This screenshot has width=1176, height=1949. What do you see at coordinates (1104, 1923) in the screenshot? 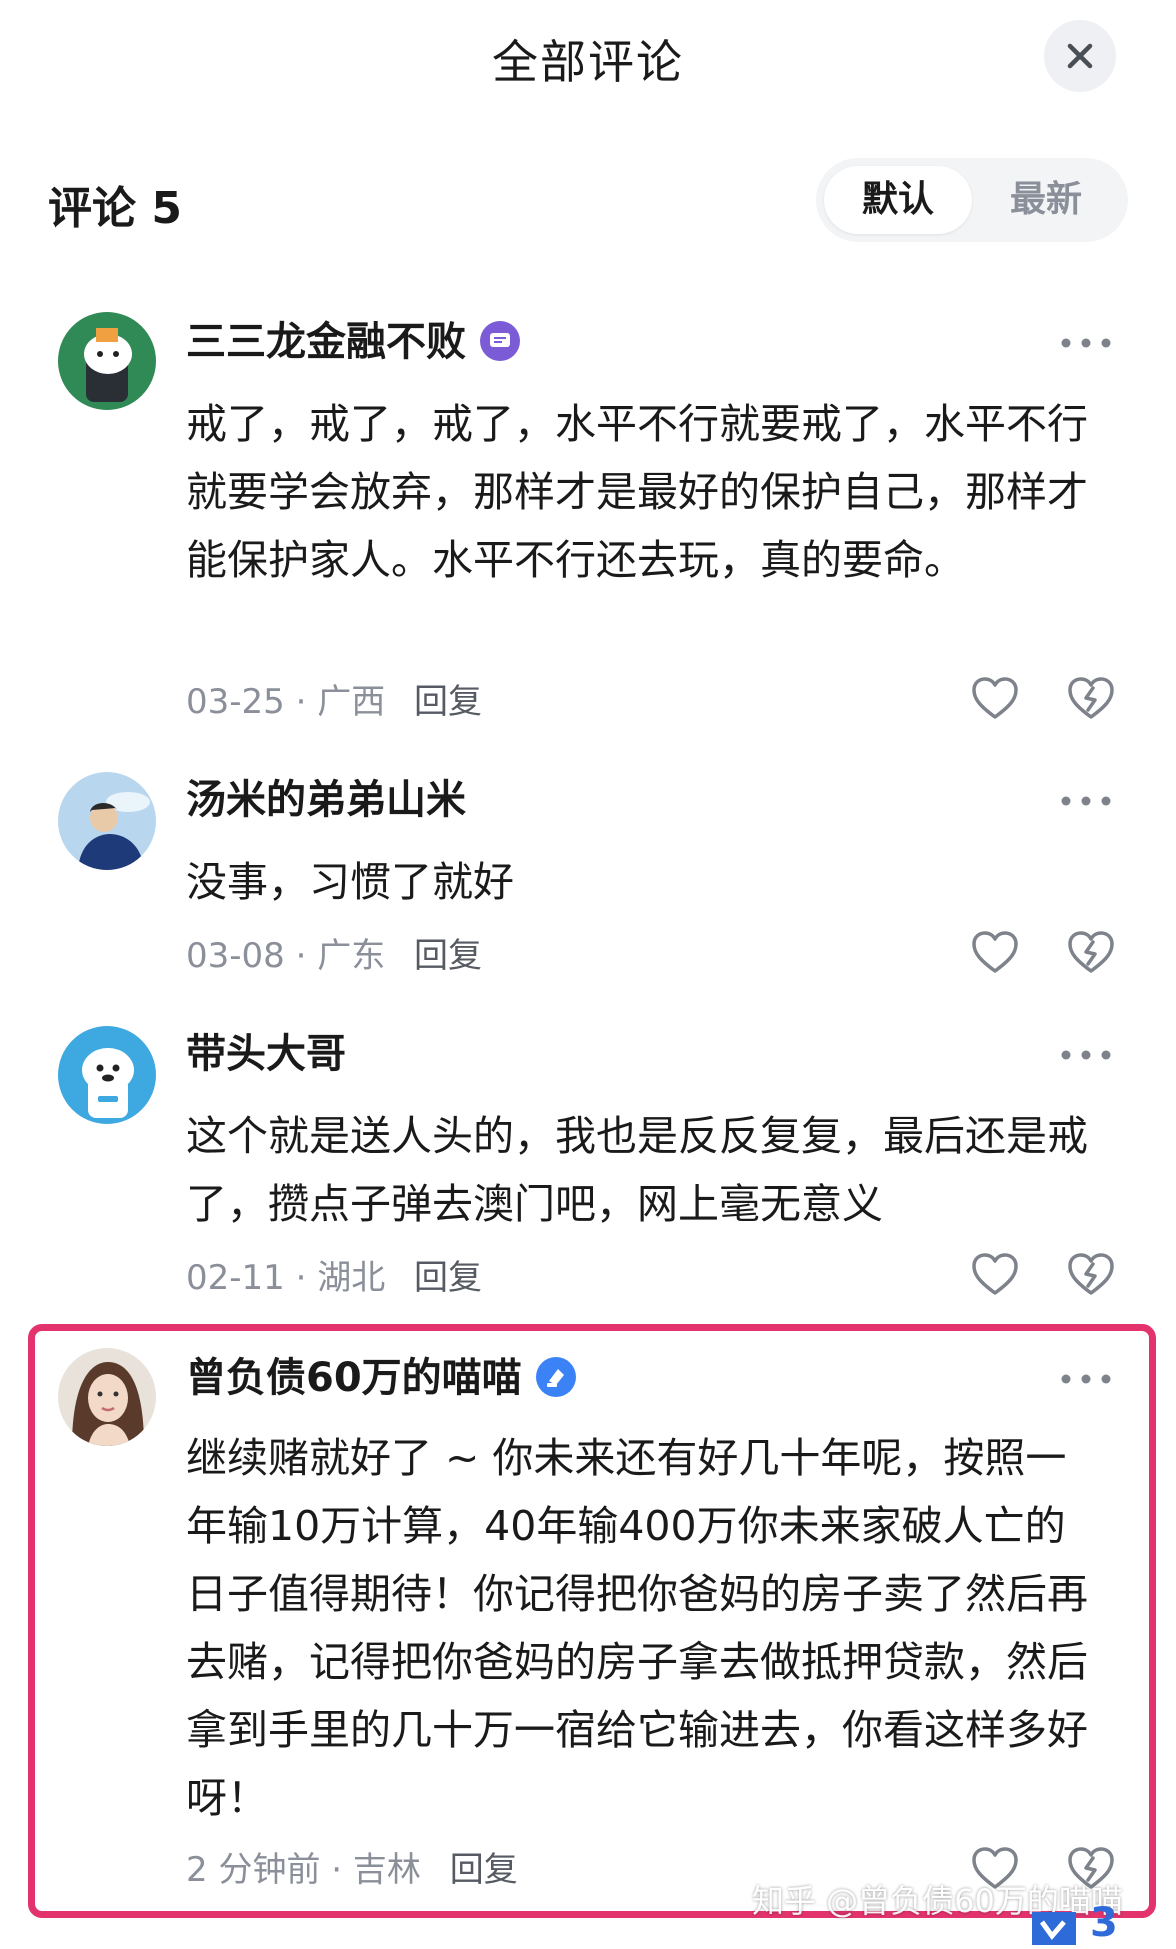
I see `corner-number: 3` at bounding box center [1104, 1923].